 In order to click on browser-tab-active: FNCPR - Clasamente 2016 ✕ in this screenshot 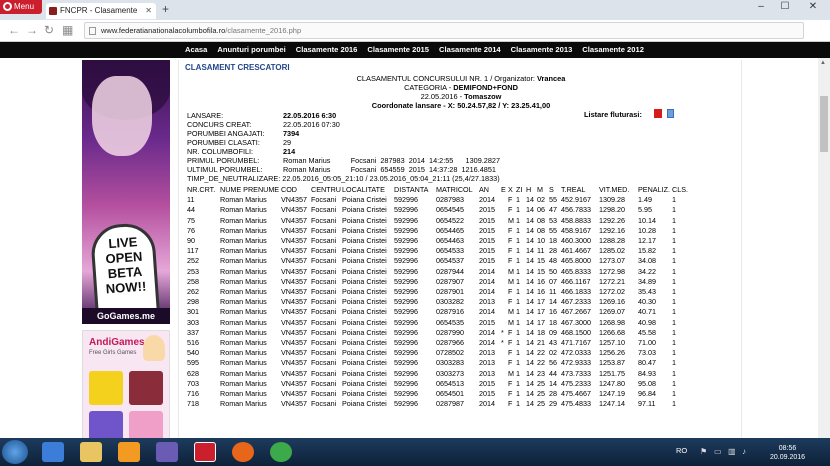, I will do `click(101, 17)`.